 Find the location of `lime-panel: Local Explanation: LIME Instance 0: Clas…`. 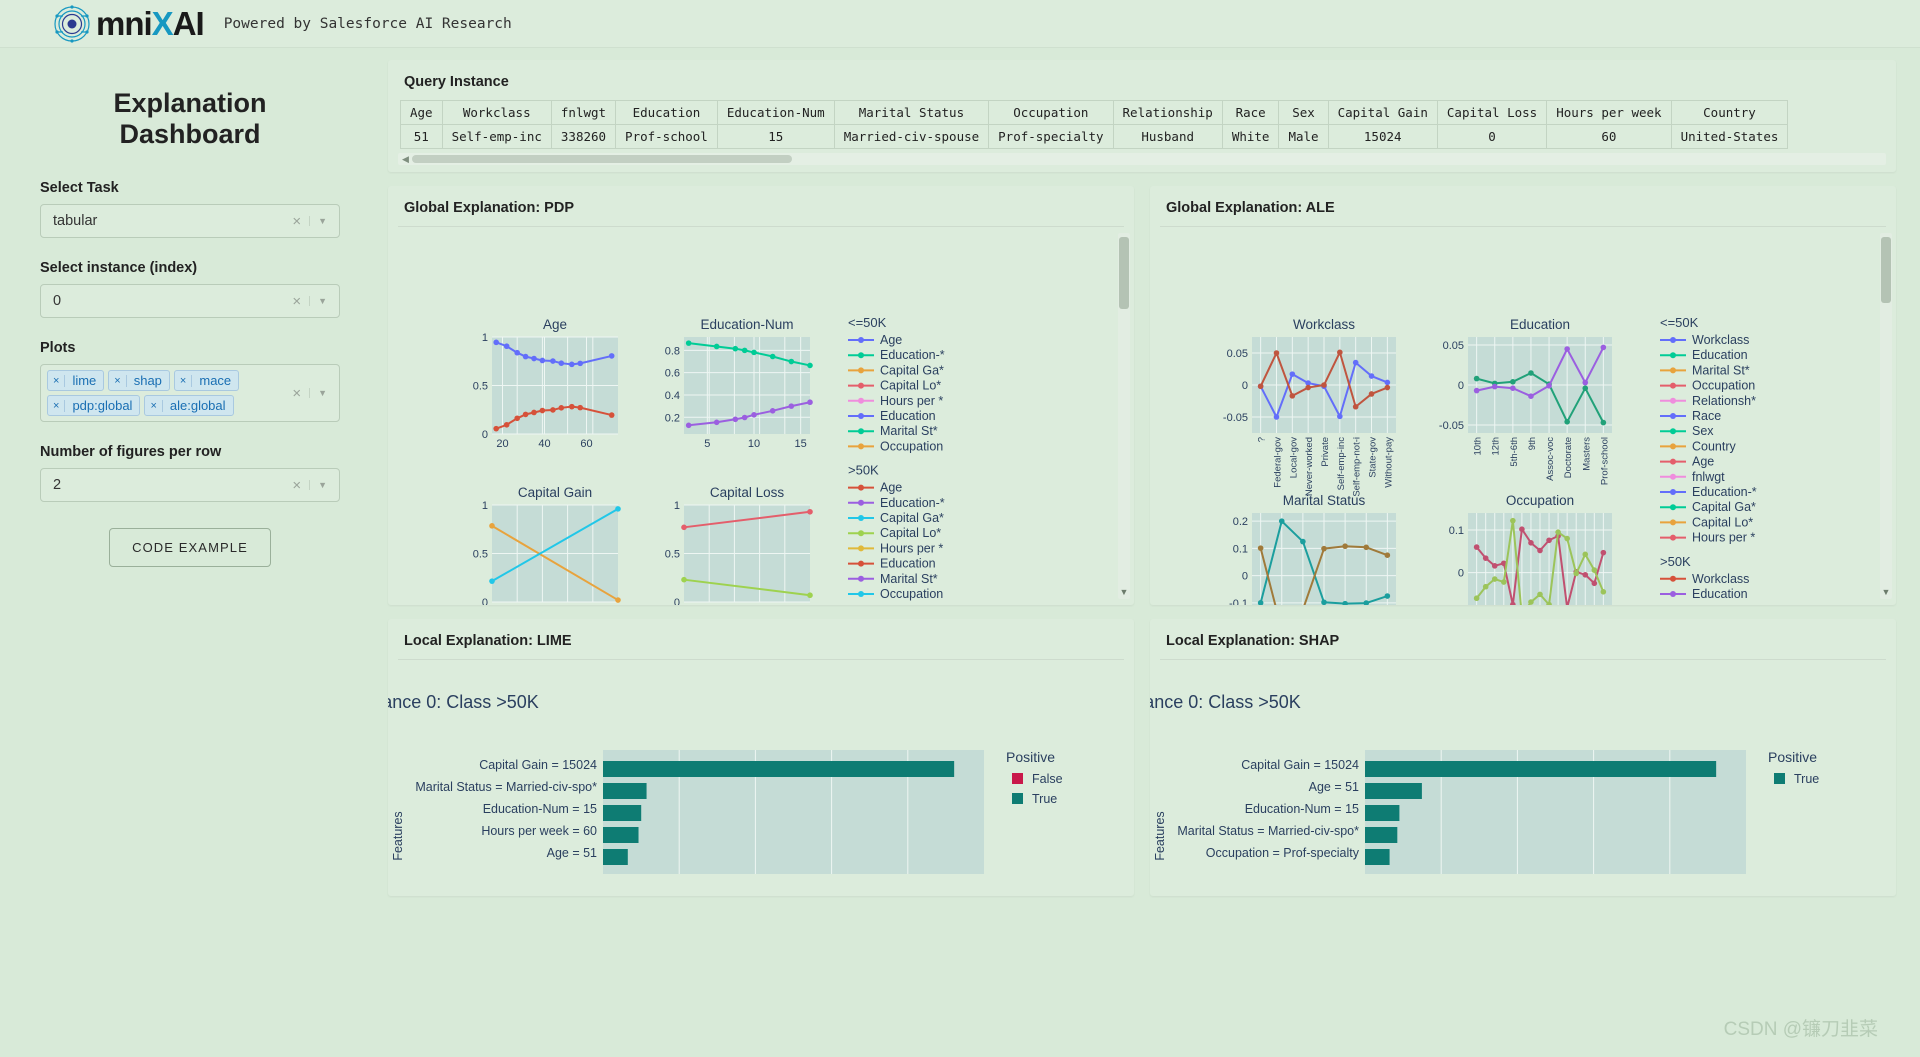

lime-panel: Local Explanation: LIME Instance 0: Clas… is located at coordinates (761, 757).